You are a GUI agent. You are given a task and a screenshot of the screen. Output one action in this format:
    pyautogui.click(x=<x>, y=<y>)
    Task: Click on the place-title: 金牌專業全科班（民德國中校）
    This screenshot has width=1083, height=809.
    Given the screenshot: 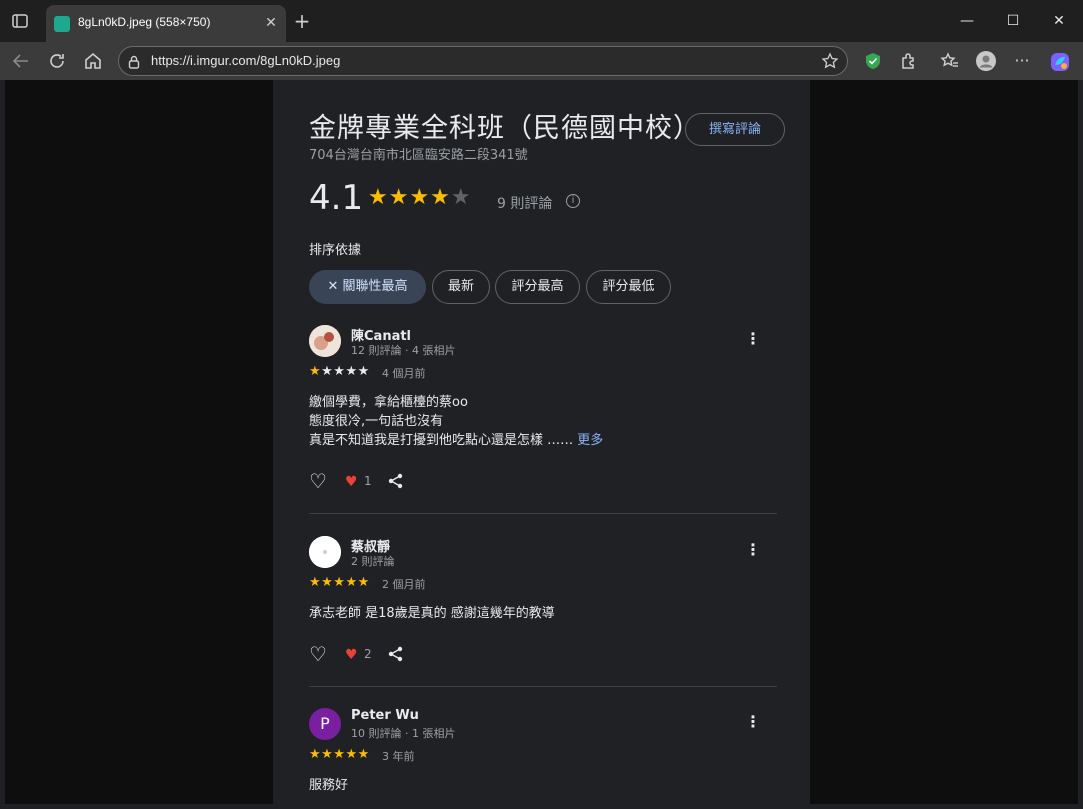 What is the action you would take?
    pyautogui.click(x=505, y=128)
    